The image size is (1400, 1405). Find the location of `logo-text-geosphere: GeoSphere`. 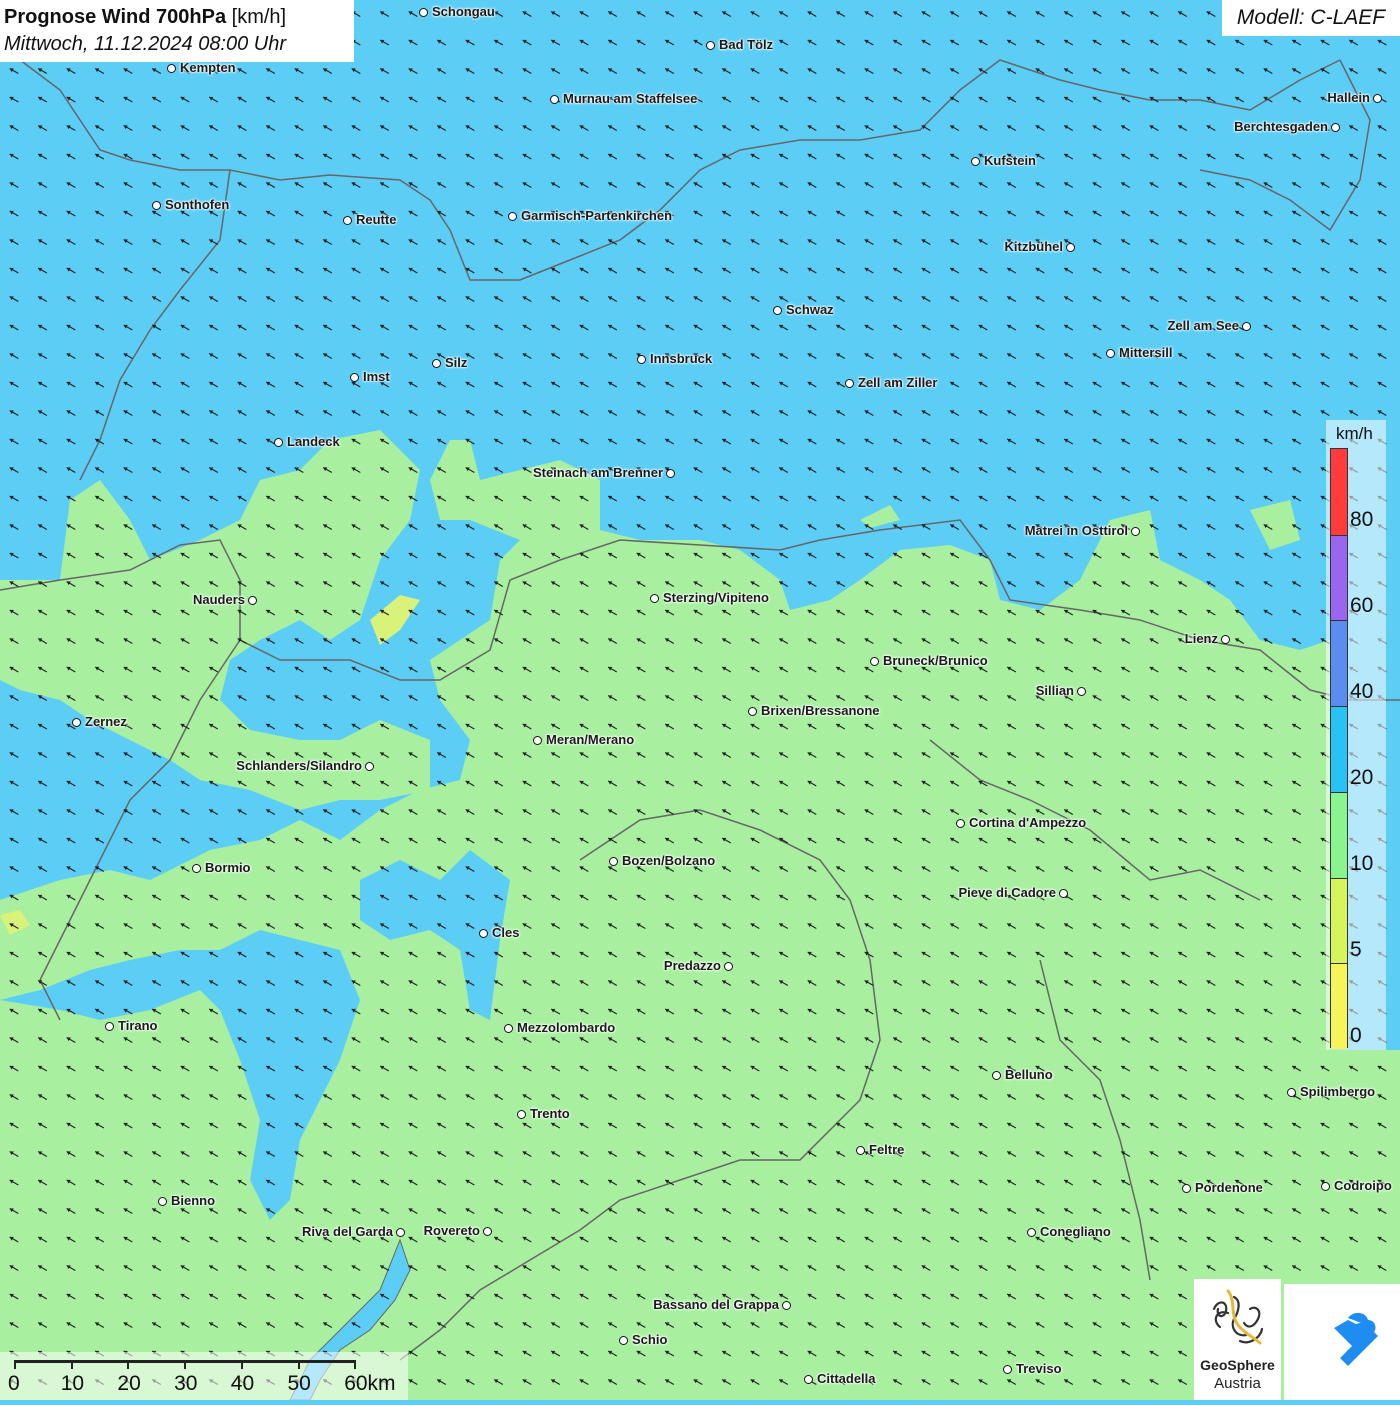

logo-text-geosphere: GeoSphere is located at coordinates (1237, 1365).